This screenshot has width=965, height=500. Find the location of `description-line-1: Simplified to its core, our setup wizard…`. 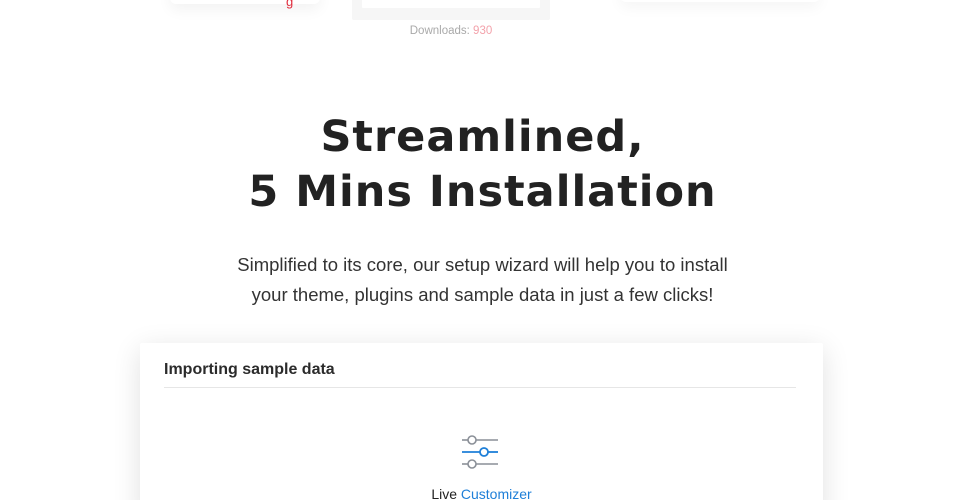

description-line-1: Simplified to its core, our setup wizard… is located at coordinates (482, 264).